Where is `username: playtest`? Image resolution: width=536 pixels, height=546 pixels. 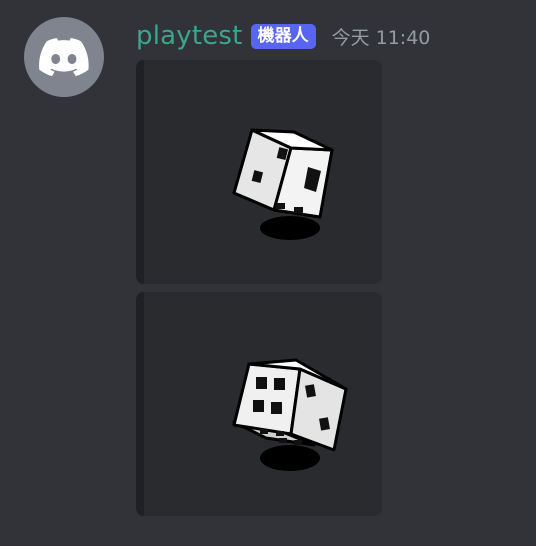 username: playtest is located at coordinates (189, 36).